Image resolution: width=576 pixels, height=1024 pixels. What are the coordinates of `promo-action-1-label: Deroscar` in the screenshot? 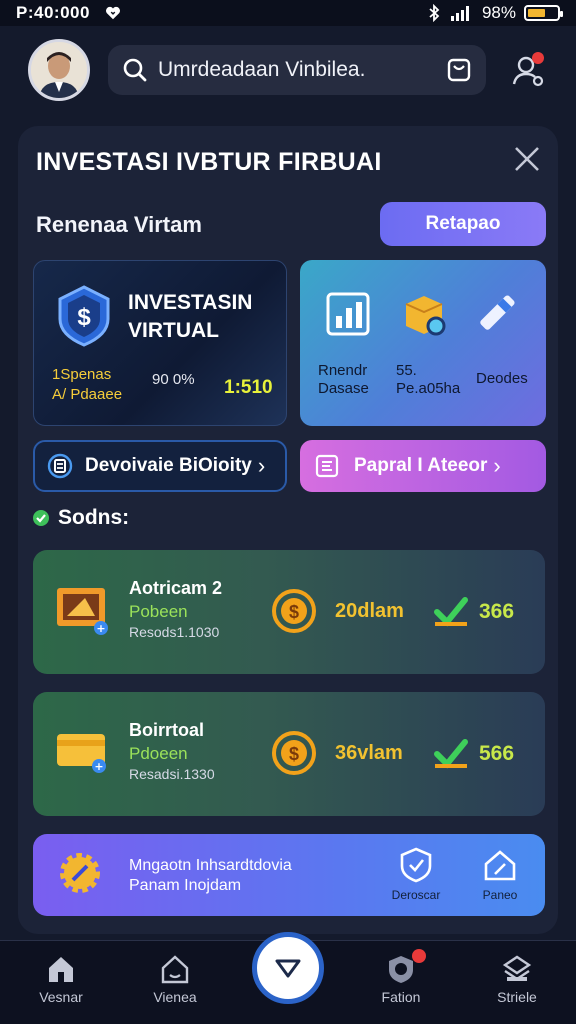 It's located at (416, 895).